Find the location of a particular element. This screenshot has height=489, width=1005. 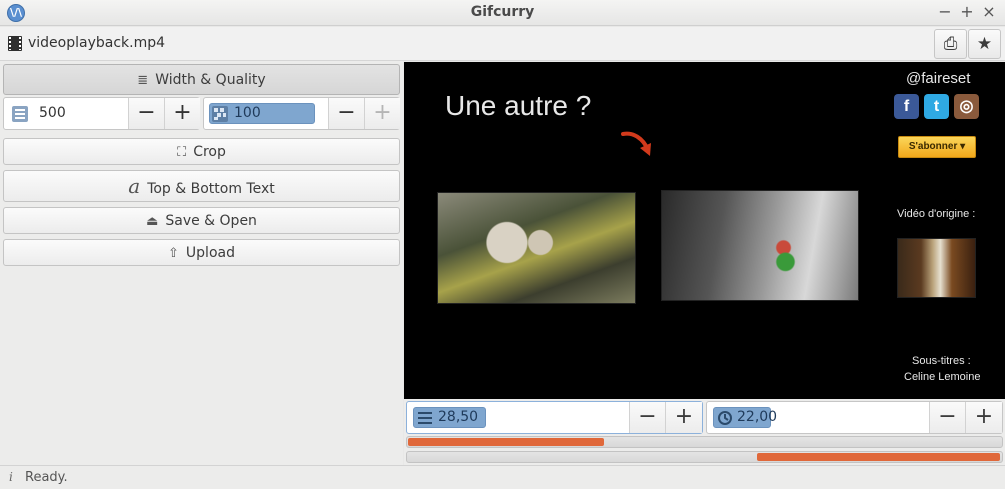

quality-field: 100 is located at coordinates (266, 113).